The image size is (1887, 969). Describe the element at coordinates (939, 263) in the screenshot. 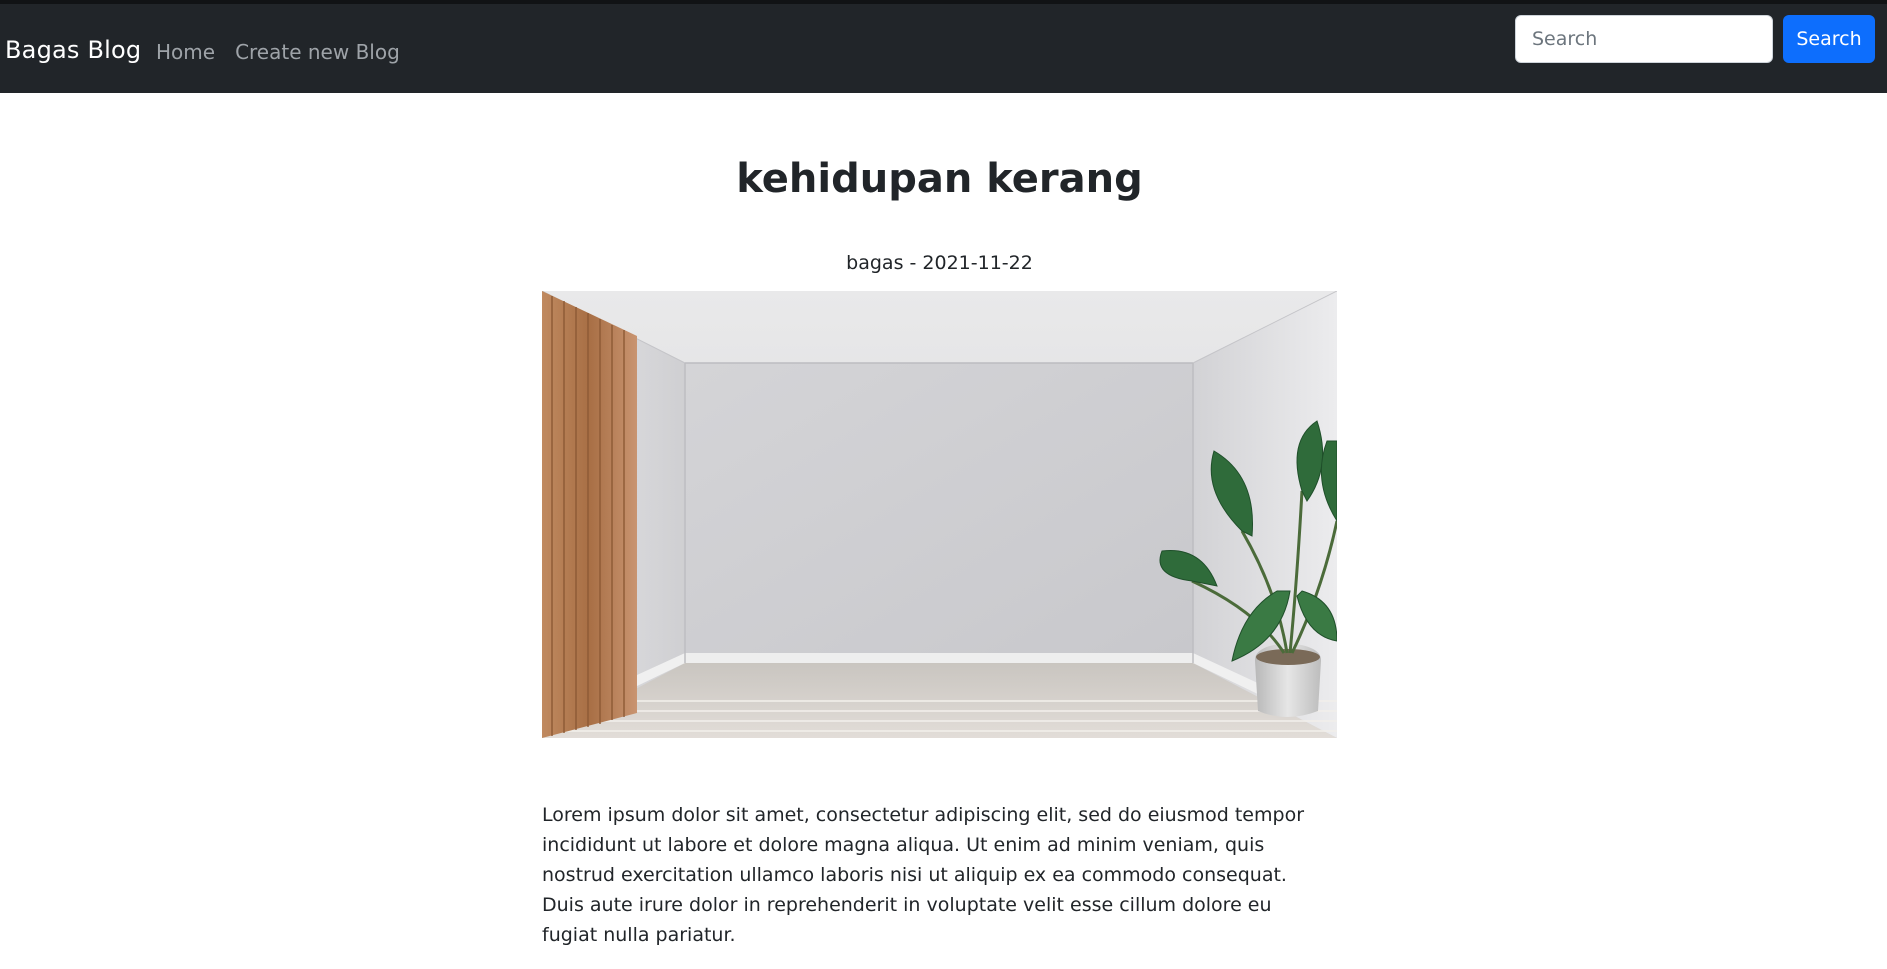

I see `post-meta: bagas - 2021-11-22` at that location.